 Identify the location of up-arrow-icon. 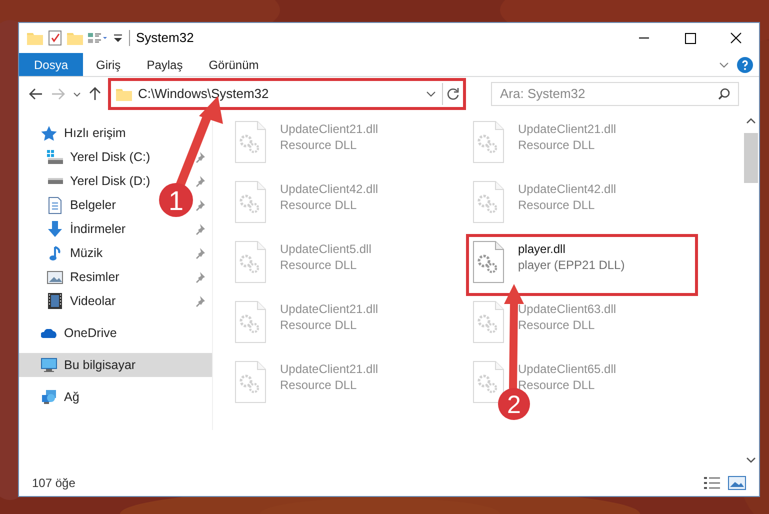
(95, 94).